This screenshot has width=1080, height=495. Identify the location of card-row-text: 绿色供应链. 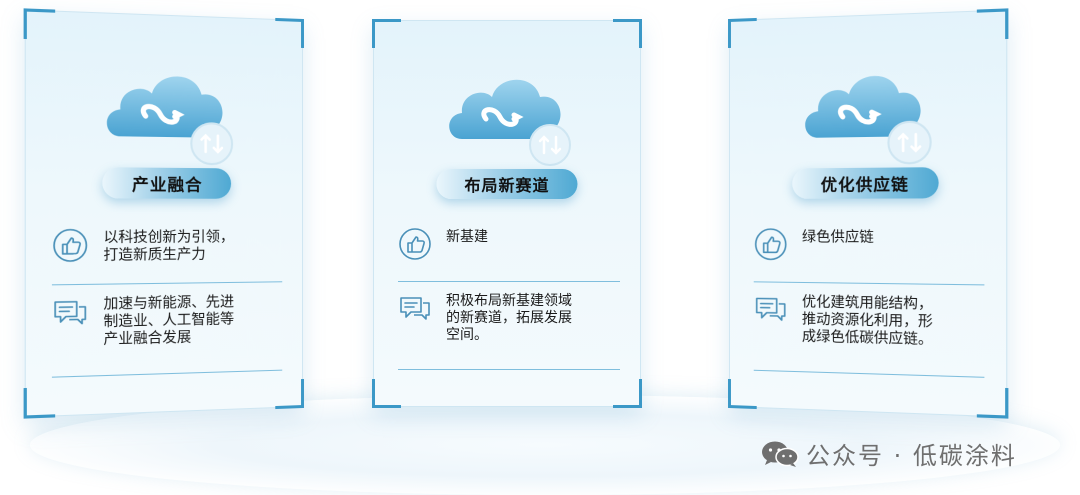
(838, 237).